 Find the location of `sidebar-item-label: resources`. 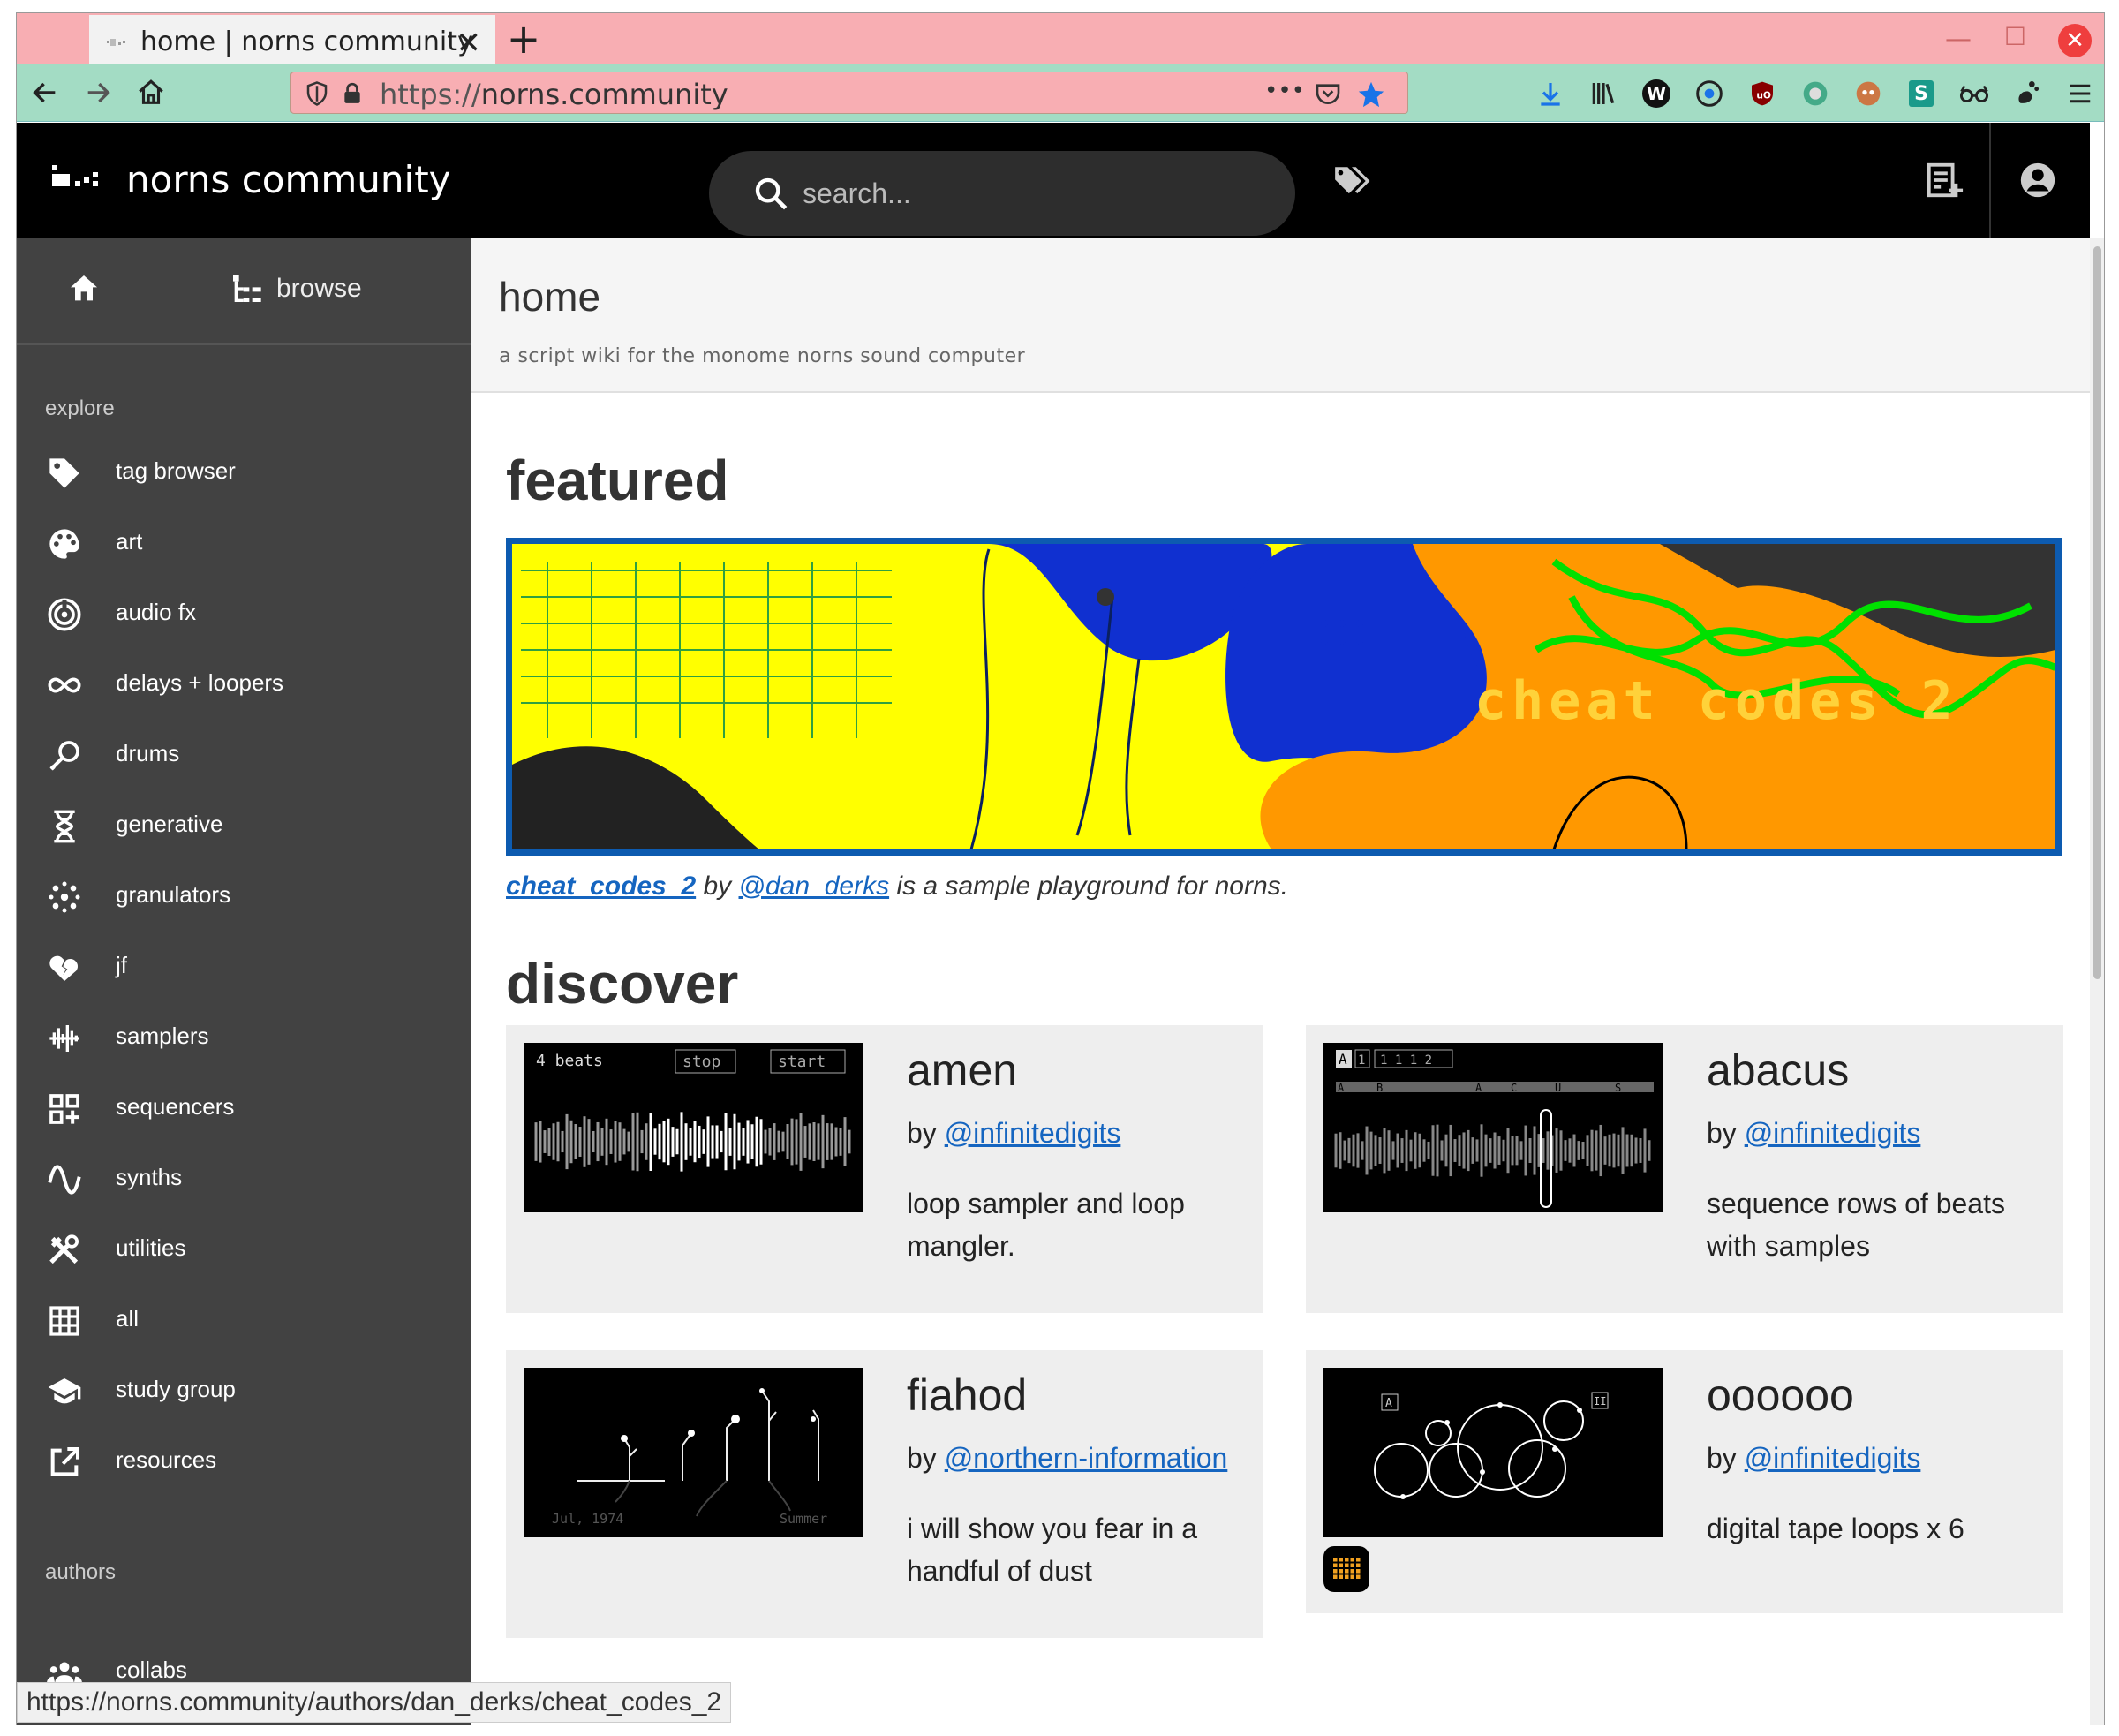

sidebar-item-label: resources is located at coordinates (166, 1459).